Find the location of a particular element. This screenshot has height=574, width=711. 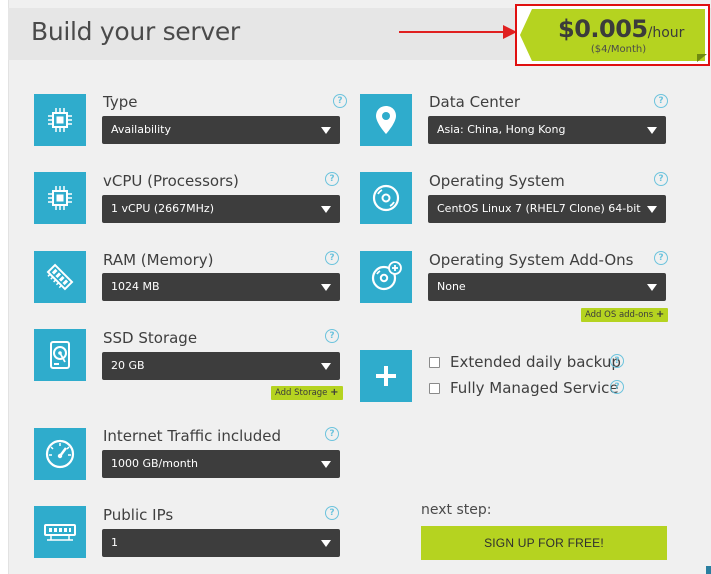

type-select-value: Availability is located at coordinates (141, 129).